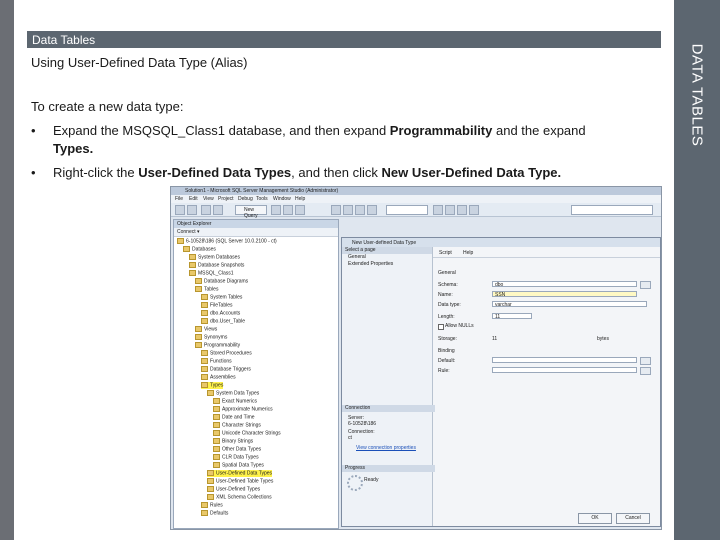 This screenshot has height=540, width=720. I want to click on server-value: 6-10528\186, so click(362, 424).